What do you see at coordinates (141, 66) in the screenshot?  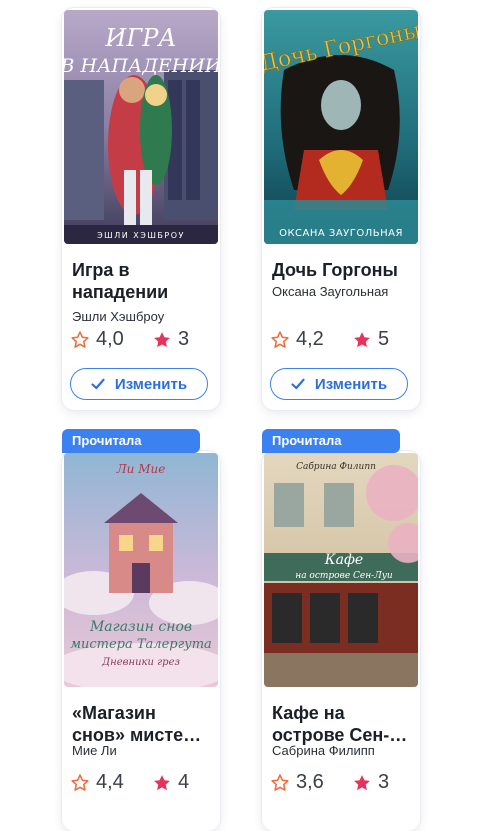 I see `cover-title-line2: В НАПАДЕНИИ` at bounding box center [141, 66].